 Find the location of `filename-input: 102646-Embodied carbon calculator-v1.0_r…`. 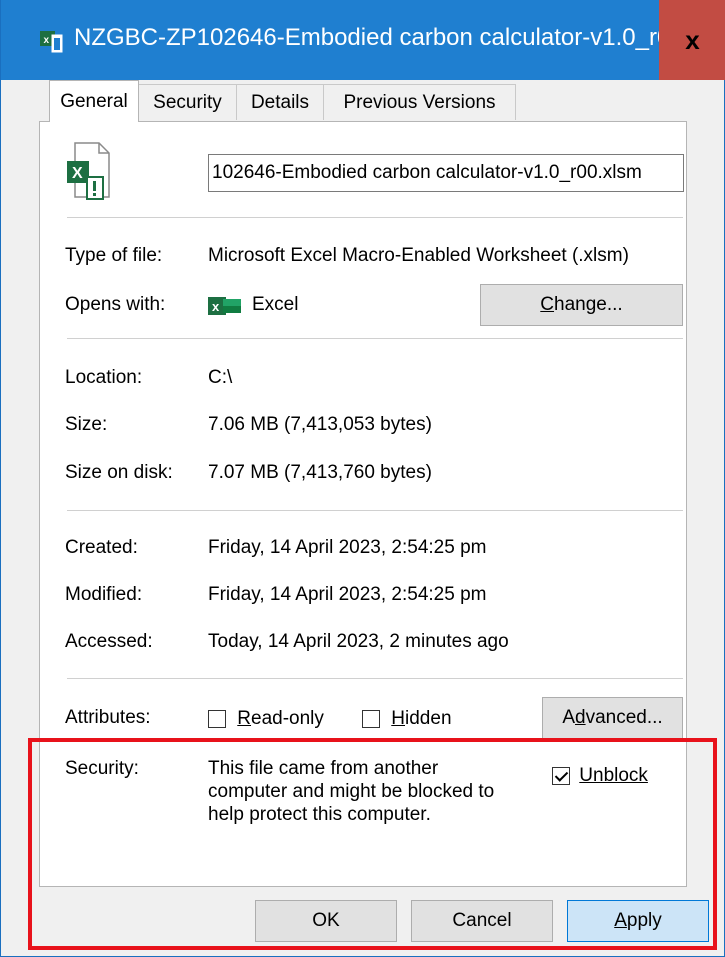

filename-input: 102646-Embodied carbon calculator-v1.0_r… is located at coordinates (446, 173).